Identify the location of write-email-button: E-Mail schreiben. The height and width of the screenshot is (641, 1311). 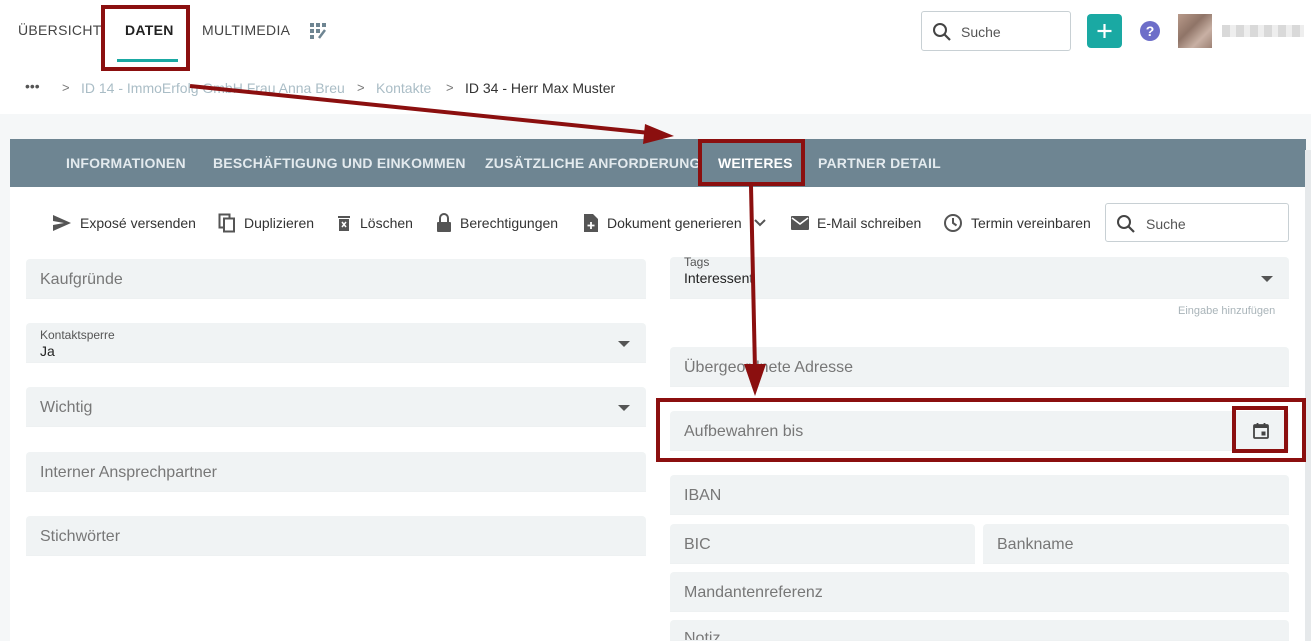
(856, 223).